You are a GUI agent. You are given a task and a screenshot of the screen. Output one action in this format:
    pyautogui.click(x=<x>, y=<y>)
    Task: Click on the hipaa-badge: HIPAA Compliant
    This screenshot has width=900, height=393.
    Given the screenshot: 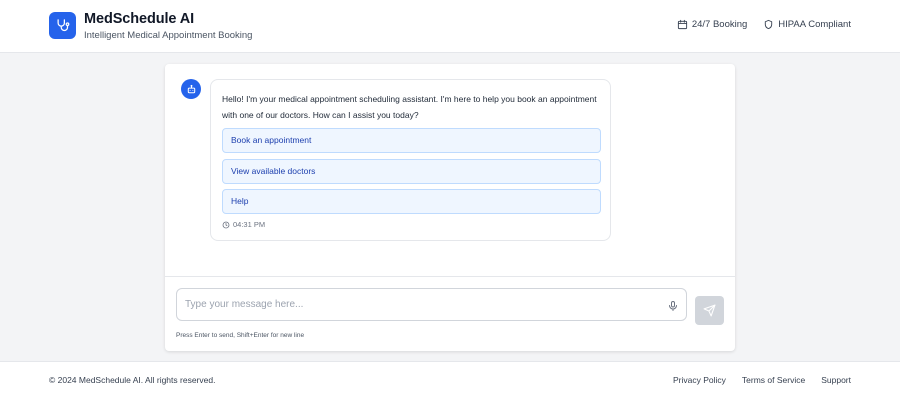 What is the action you would take?
    pyautogui.click(x=807, y=24)
    